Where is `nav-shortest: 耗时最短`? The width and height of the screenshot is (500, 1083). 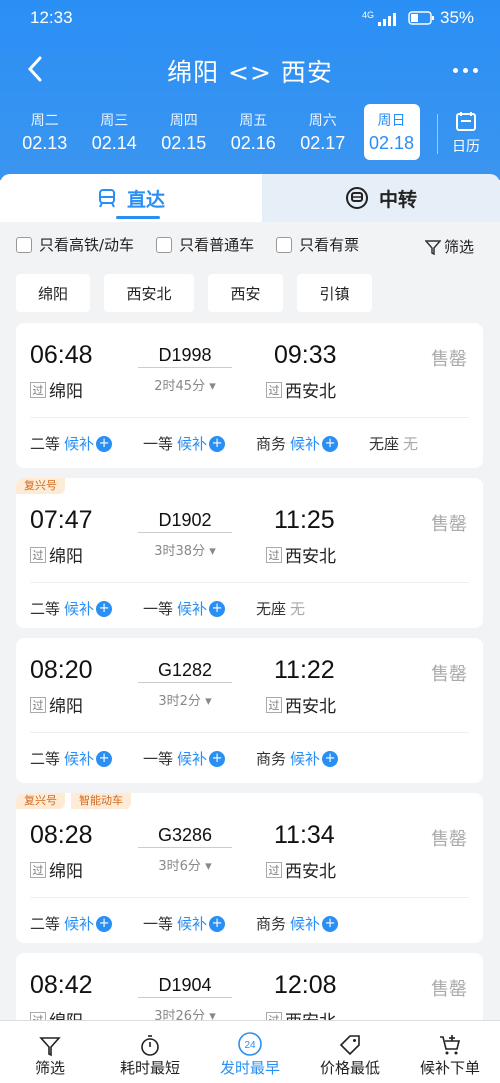
nav-shortest: 耗时最短 is located at coordinates (150, 1052).